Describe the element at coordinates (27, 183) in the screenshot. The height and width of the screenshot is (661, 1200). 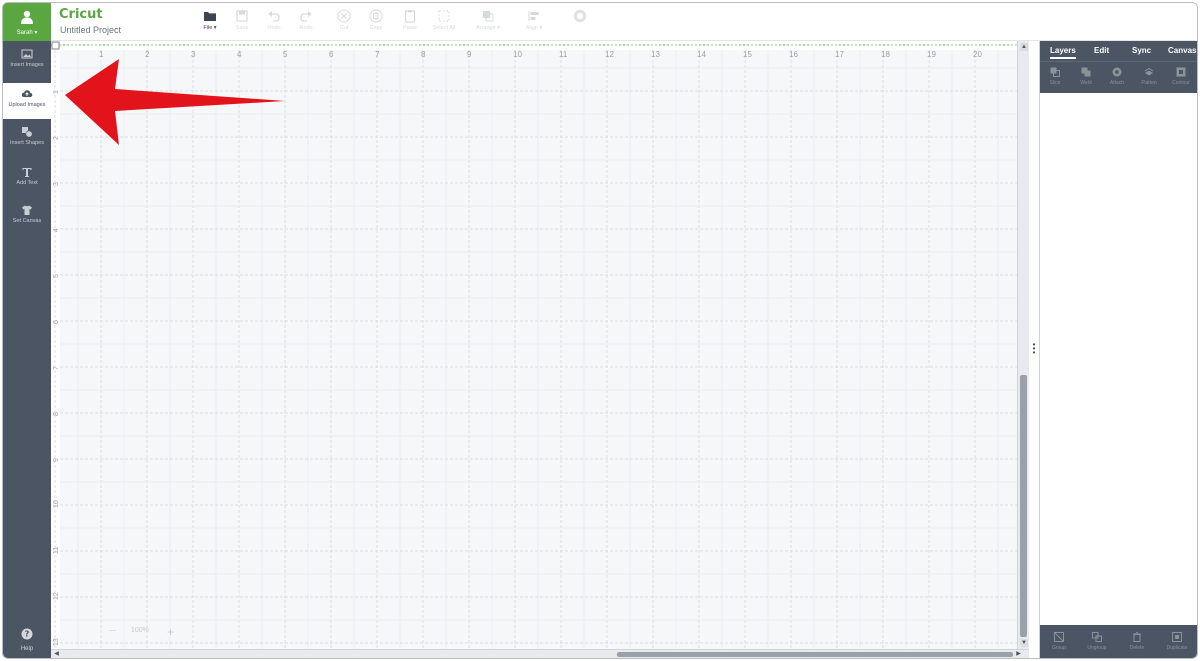
I see `add-text-label: Add Text` at that location.